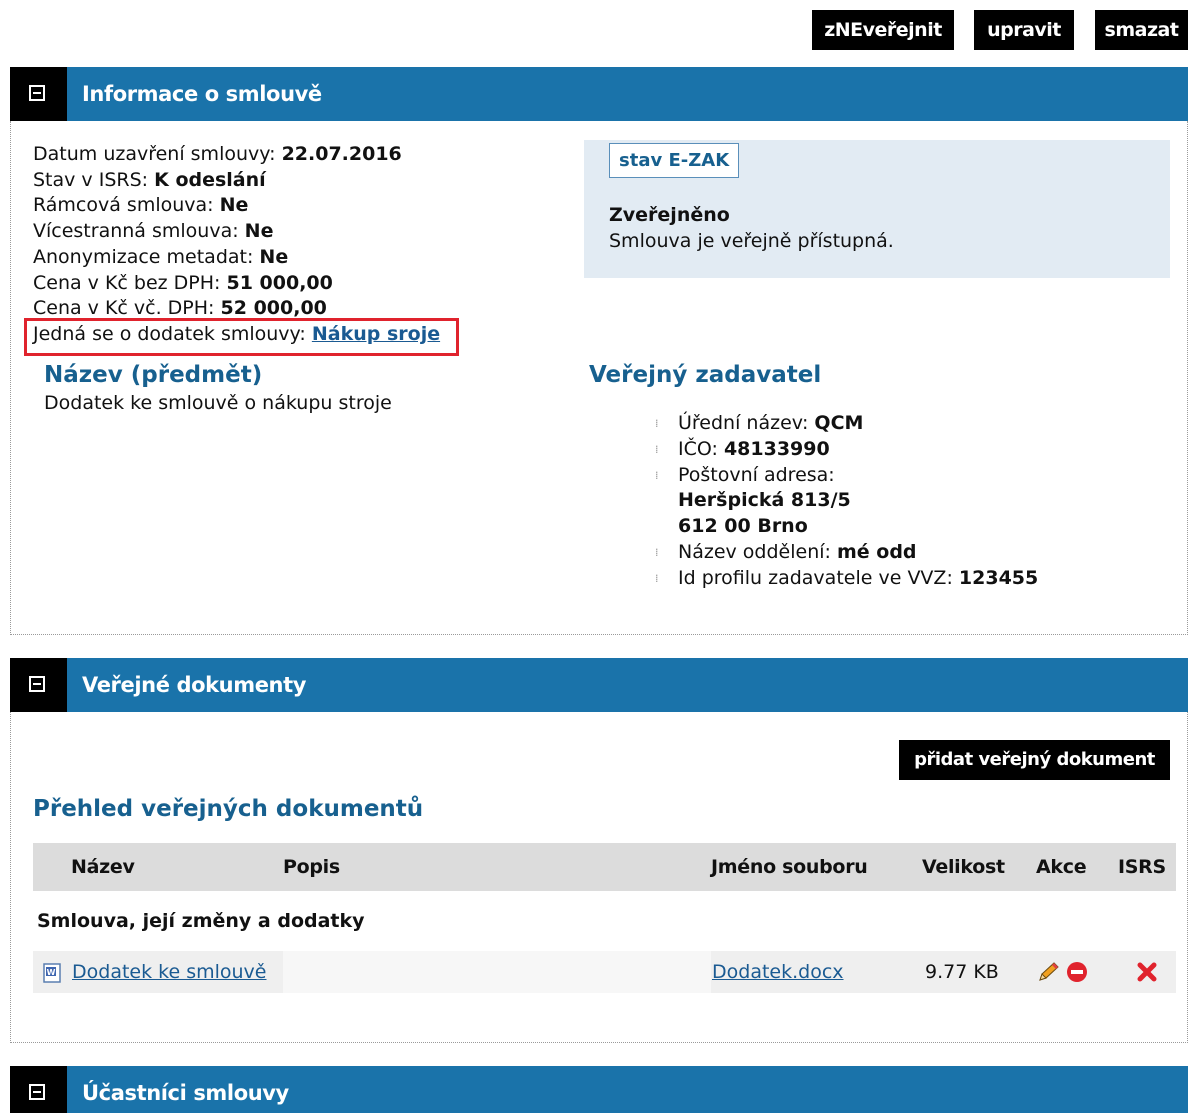 This screenshot has height=1120, width=1188. I want to click on doc-name-link: Dodatek ke smlouvě, so click(169, 972).